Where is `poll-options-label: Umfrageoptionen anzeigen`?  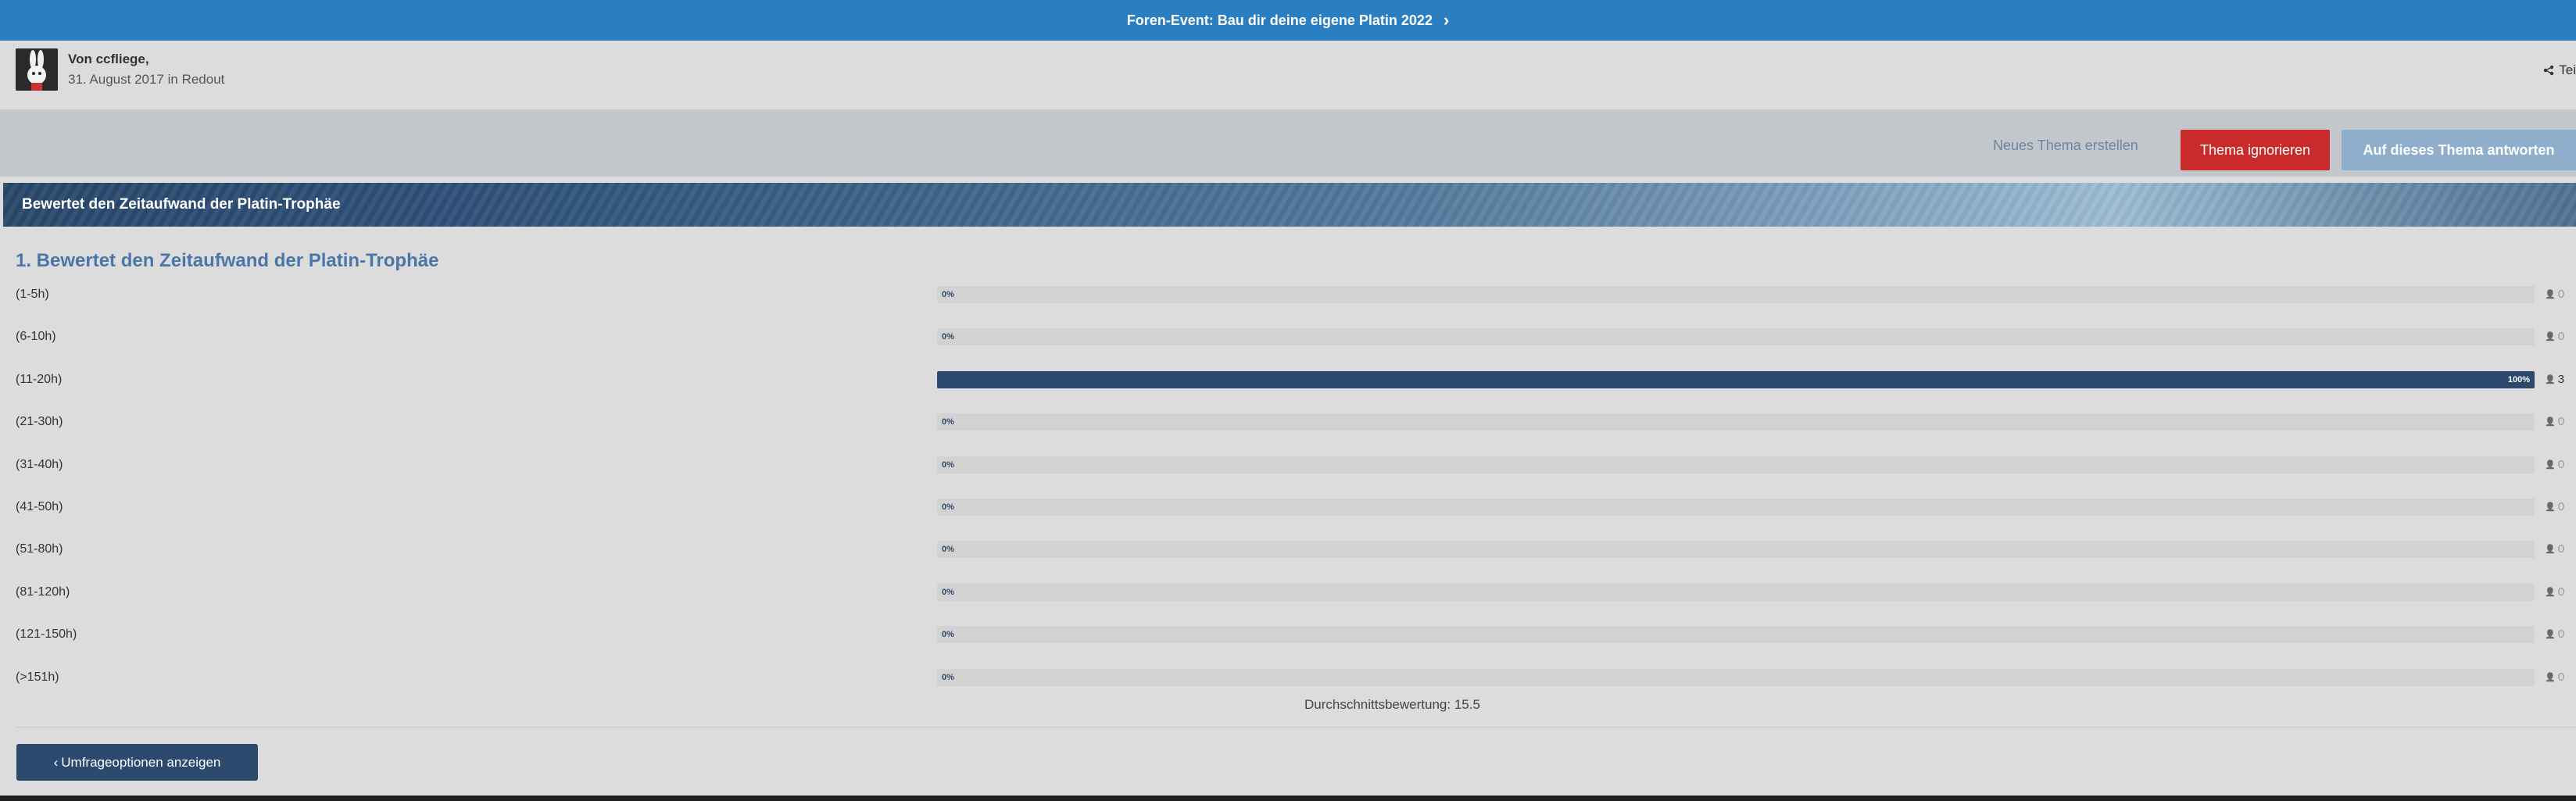
poll-options-label: Umfrageoptionen anzeigen is located at coordinates (141, 762).